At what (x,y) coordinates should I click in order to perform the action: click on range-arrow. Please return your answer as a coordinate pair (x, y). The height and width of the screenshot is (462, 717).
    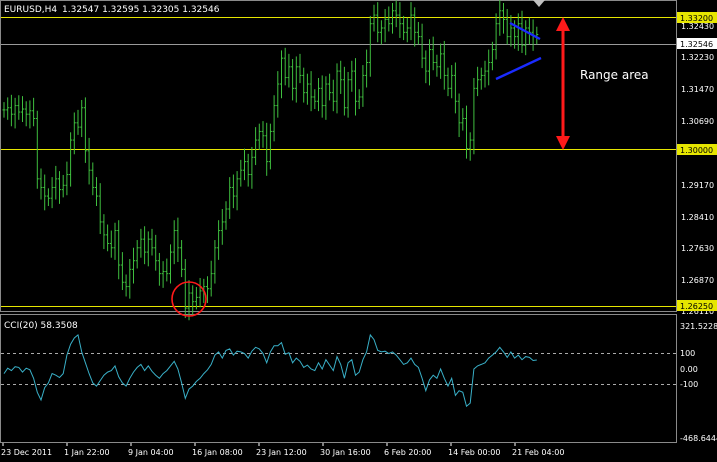
    Looking at the image, I should click on (563, 83).